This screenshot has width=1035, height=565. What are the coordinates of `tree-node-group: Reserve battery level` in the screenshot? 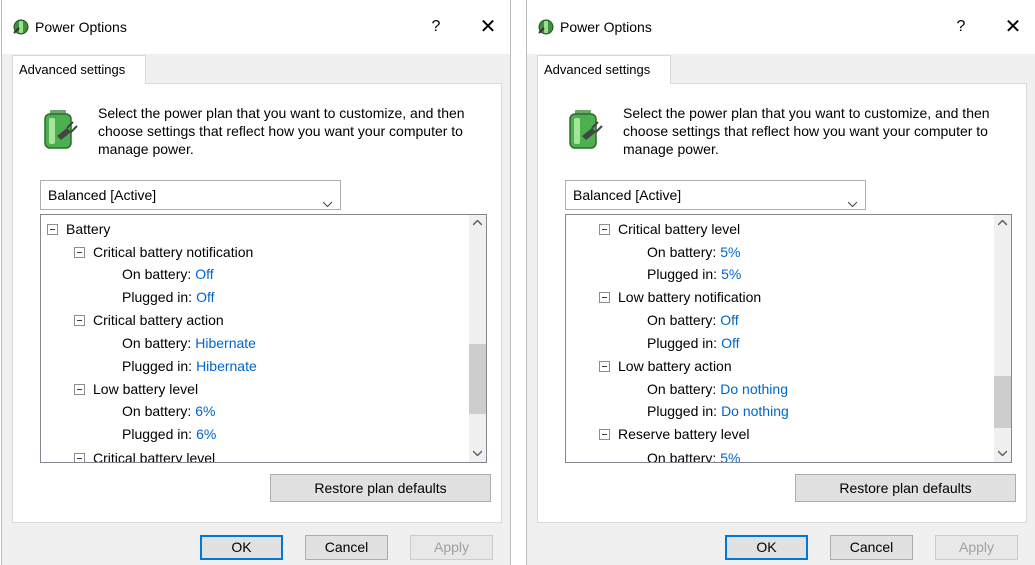 It's located at (674, 434).